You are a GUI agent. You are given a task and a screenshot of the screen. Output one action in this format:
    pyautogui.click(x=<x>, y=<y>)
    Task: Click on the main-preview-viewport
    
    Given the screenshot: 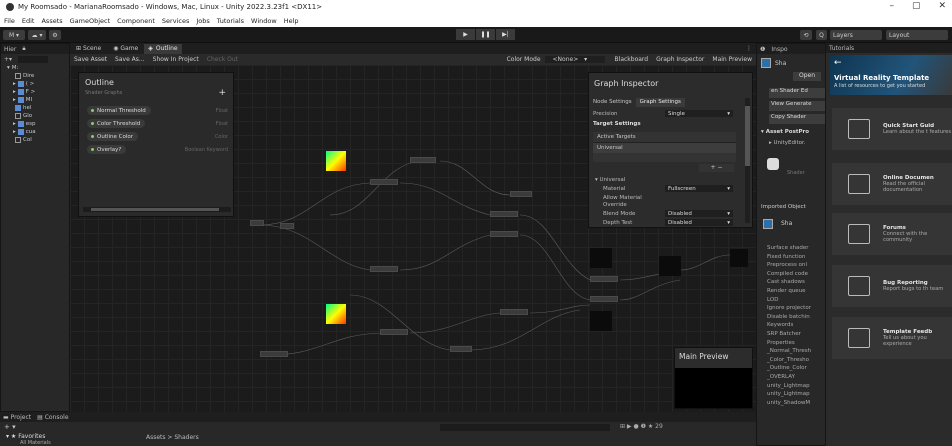 What is the action you would take?
    pyautogui.click(x=713, y=388)
    